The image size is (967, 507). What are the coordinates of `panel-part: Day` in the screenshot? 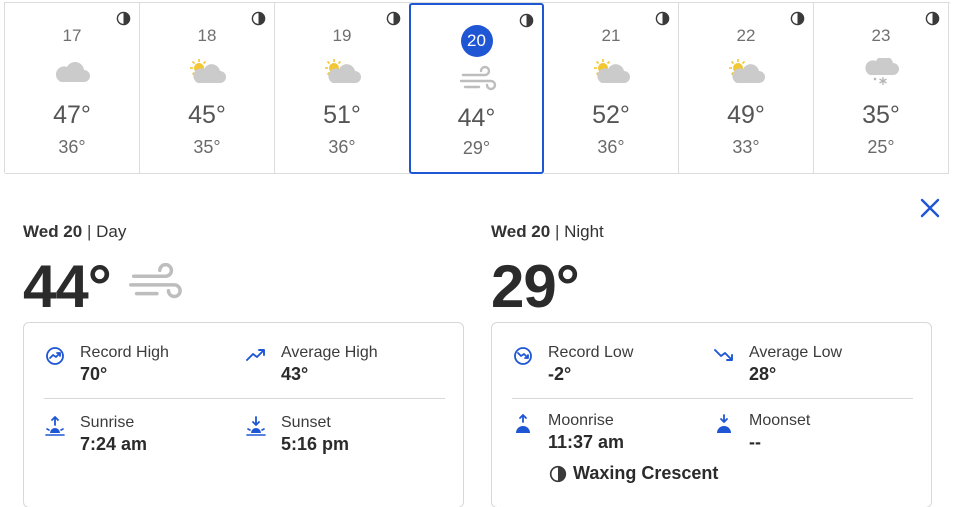 It's located at (111, 231).